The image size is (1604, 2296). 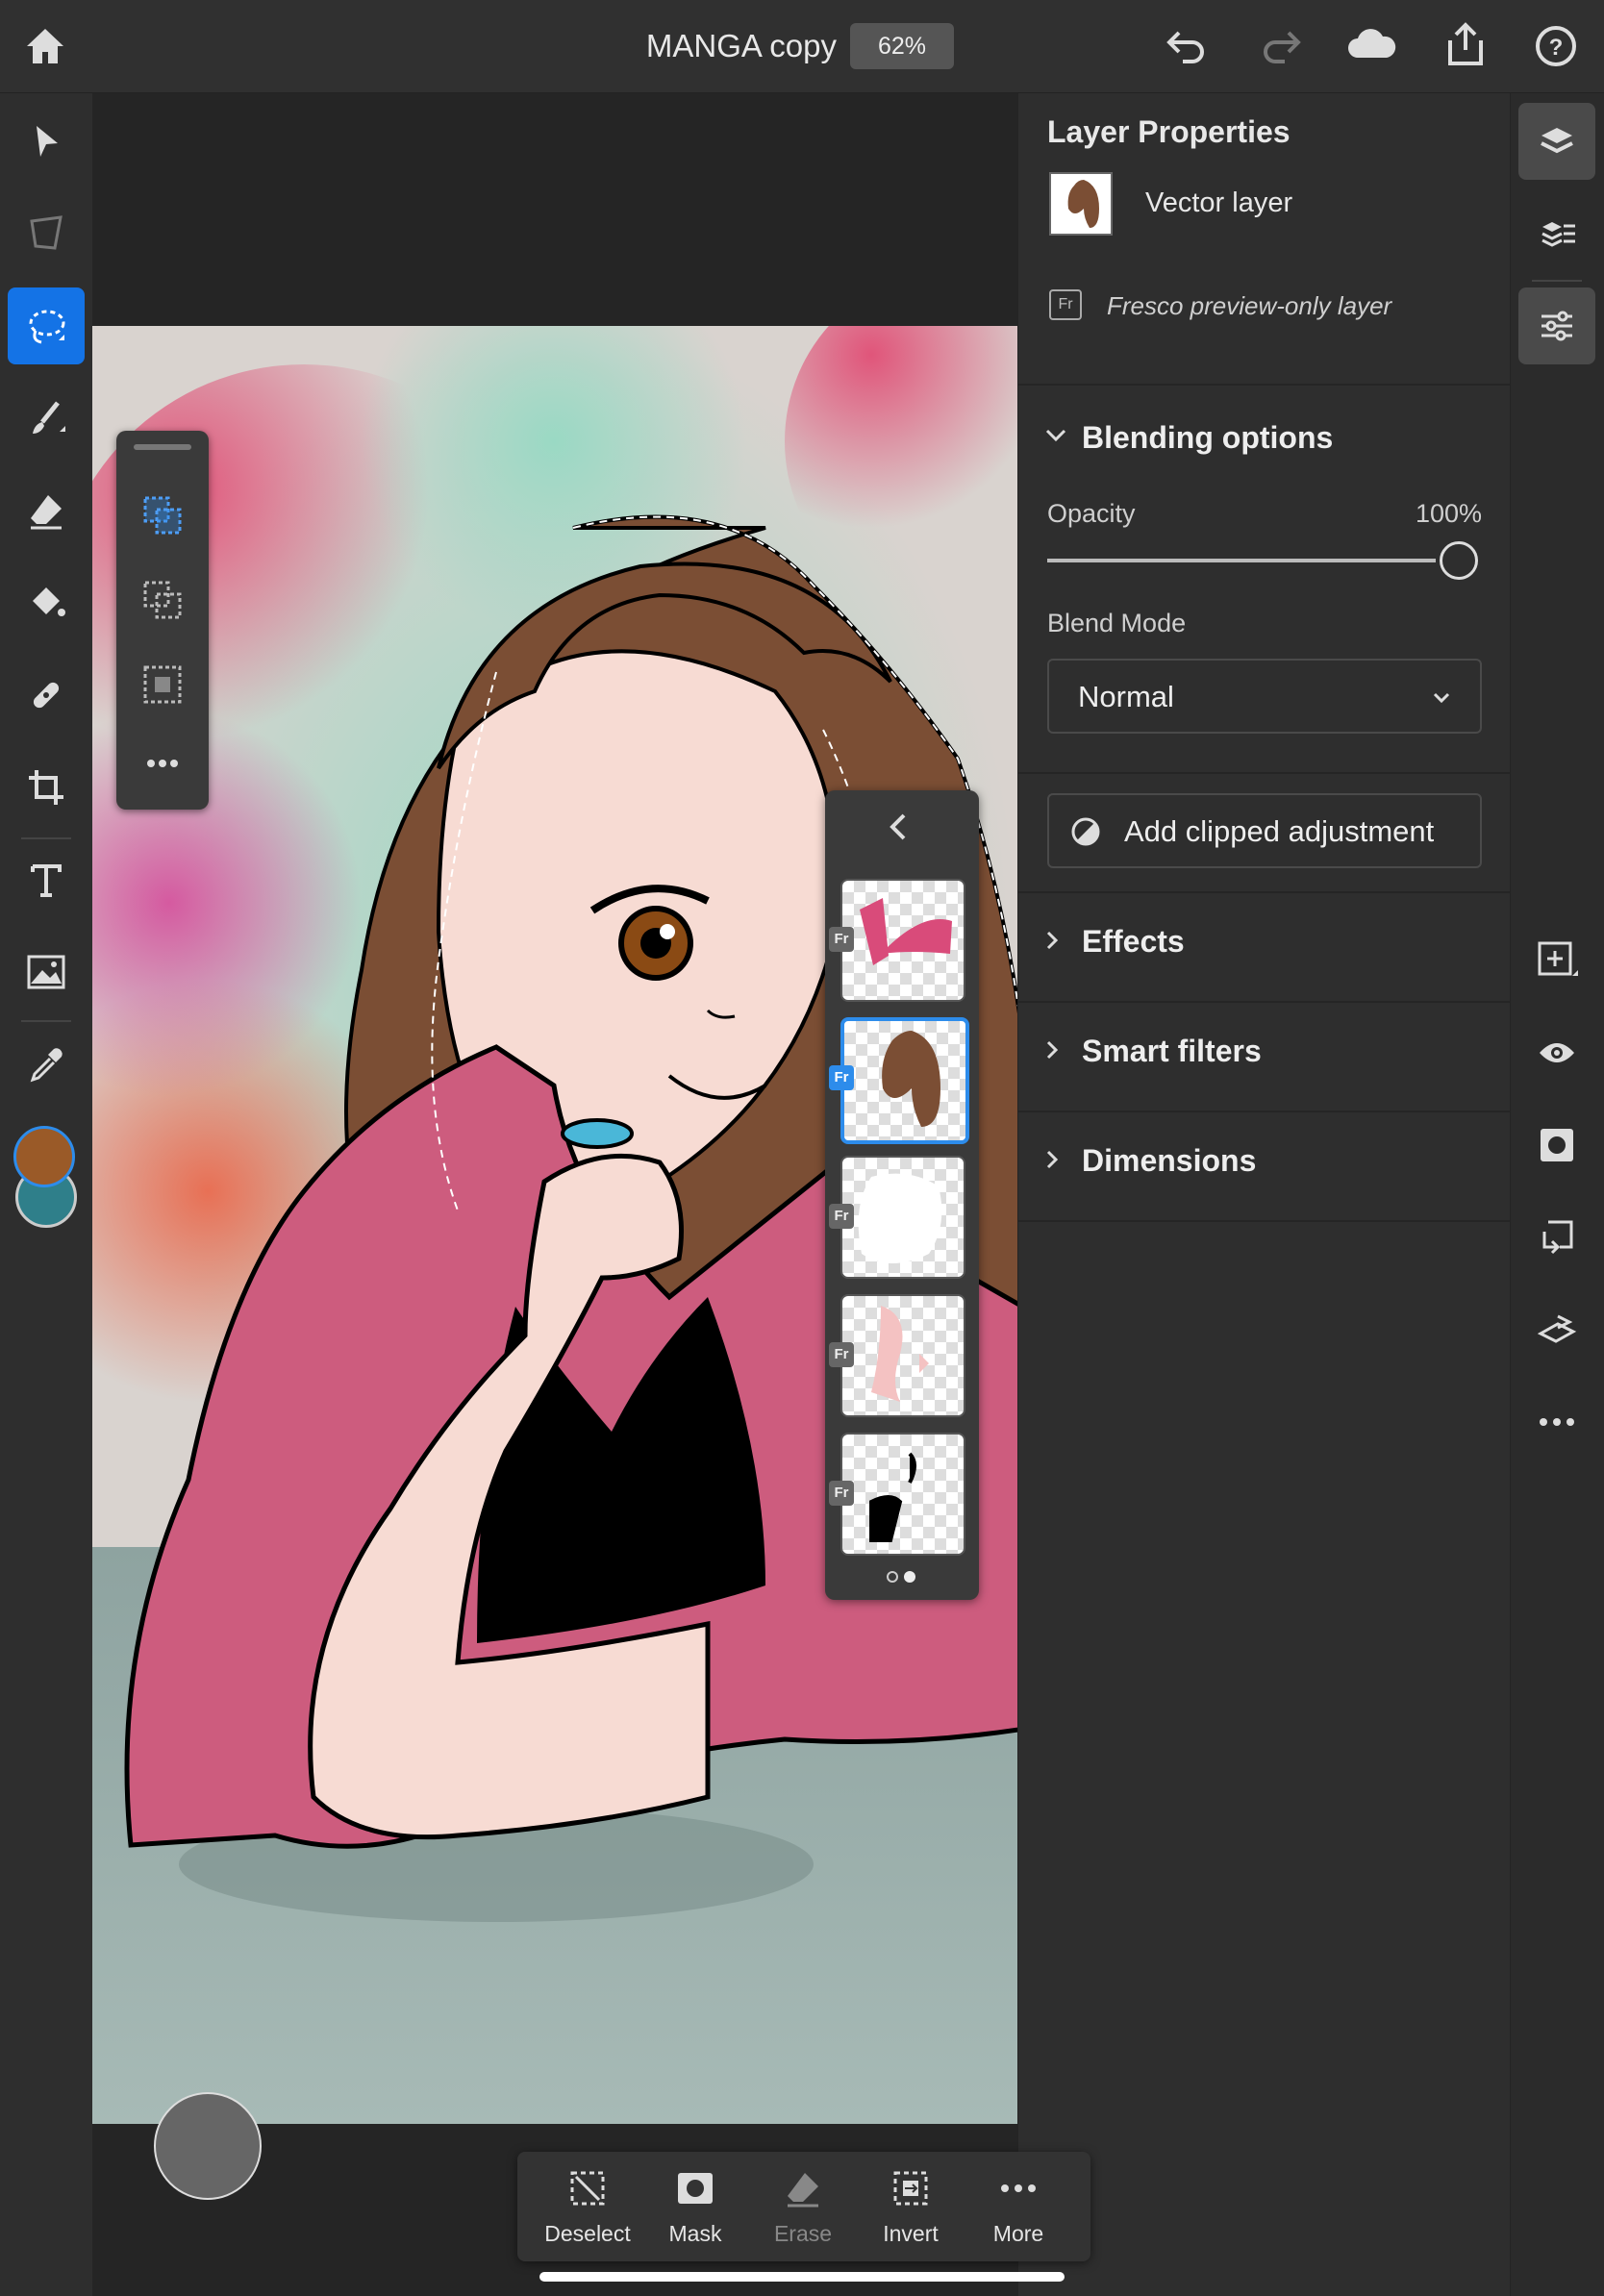 What do you see at coordinates (46, 787) in the screenshot?
I see `crop-tool` at bounding box center [46, 787].